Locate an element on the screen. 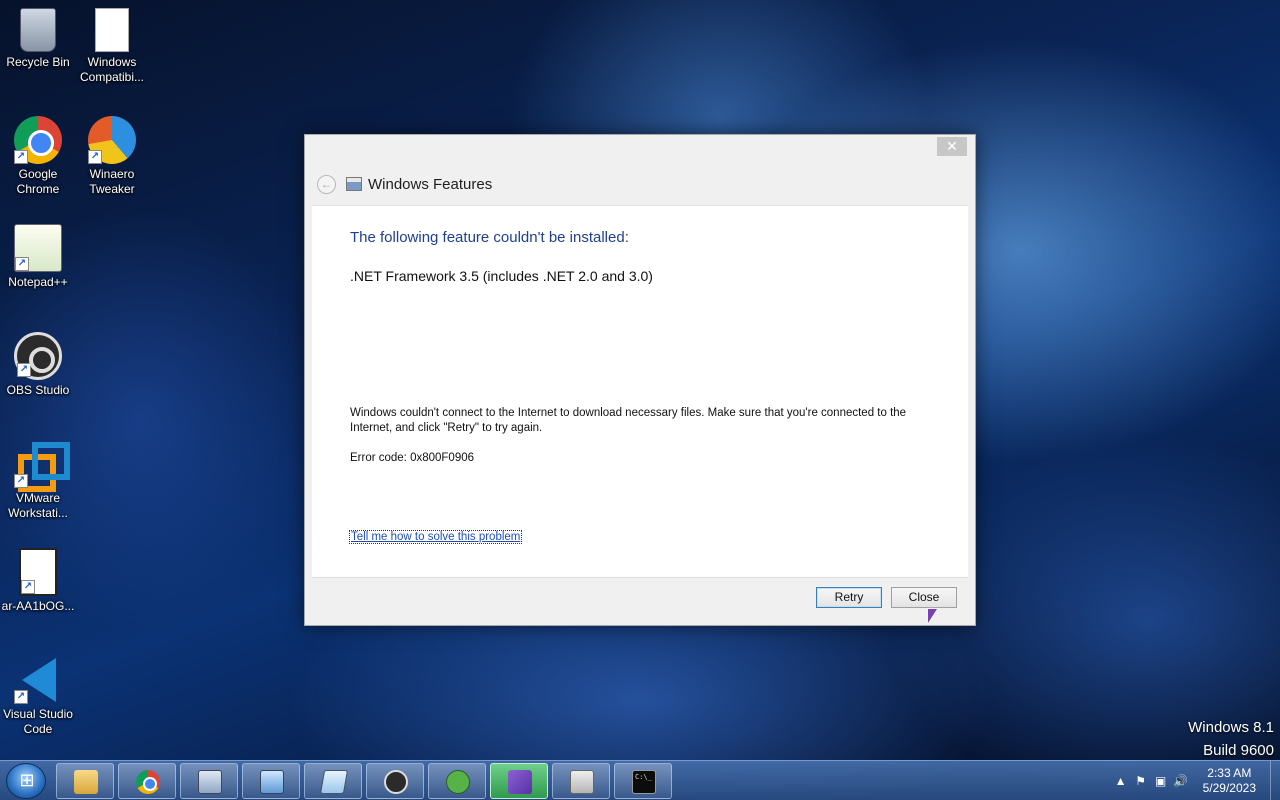 Image resolution: width=1280 pixels, height=800 pixels. desktop-icon-label: OBS Studio is located at coordinates (38, 390).